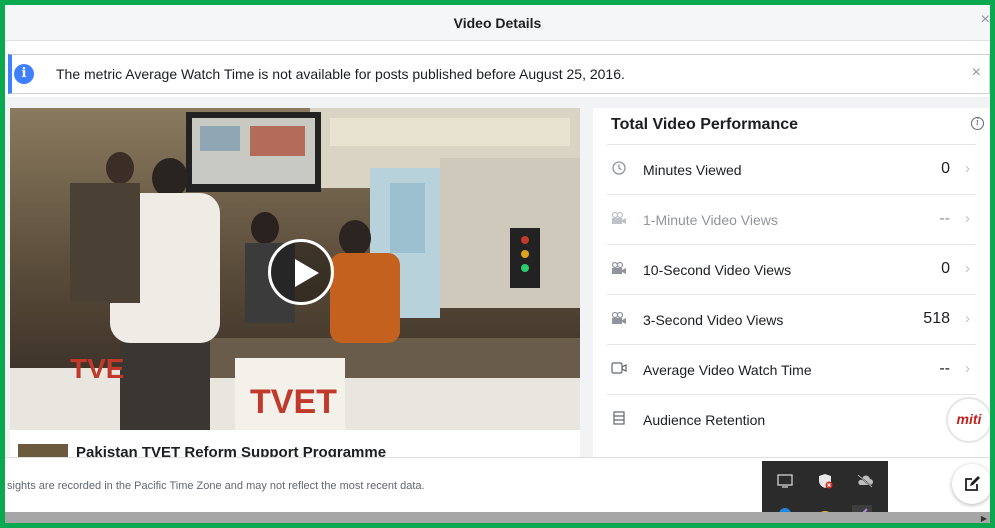  What do you see at coordinates (791, 219) in the screenshot?
I see `metric-row-1-minute-views: 1-Minute Video Views -- ›` at bounding box center [791, 219].